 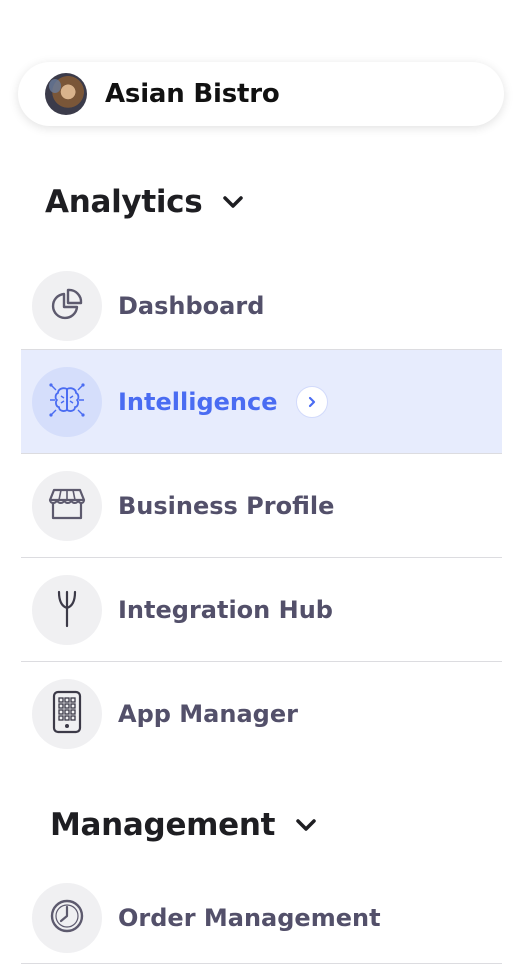 I want to click on sidebar-item-integration-hub: Integration Hub, so click(x=261, y=610).